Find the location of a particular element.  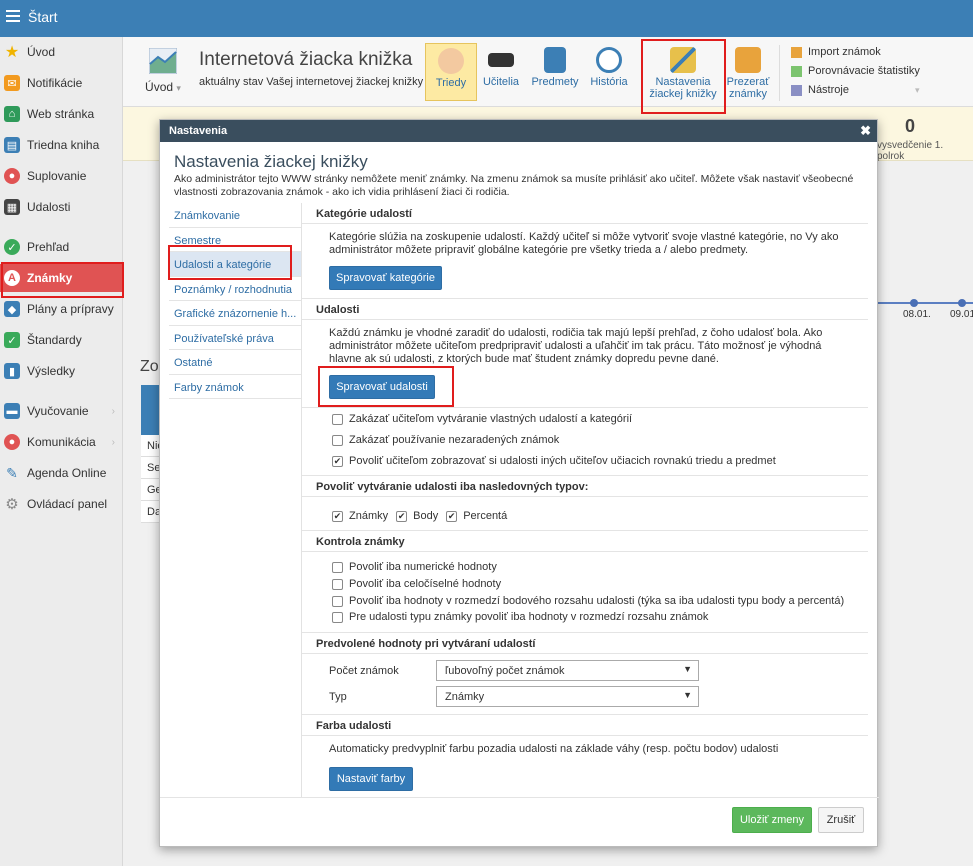

sidebar-item-triedna-kniha: ▤ Triedna kniha is located at coordinates (61, 145).